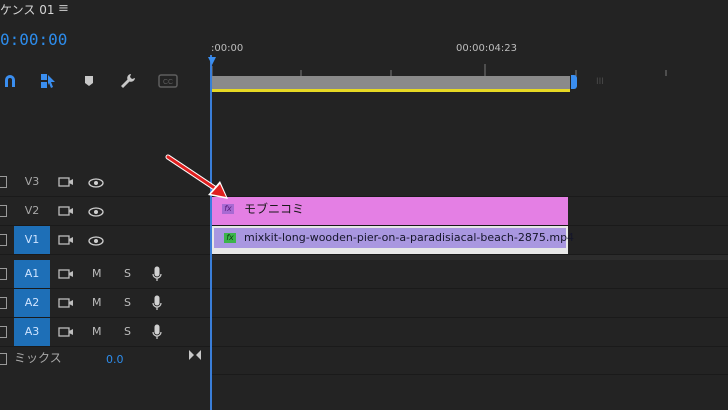 Image resolution: width=728 pixels, height=410 pixels. I want to click on playhead-handle, so click(212, 61).